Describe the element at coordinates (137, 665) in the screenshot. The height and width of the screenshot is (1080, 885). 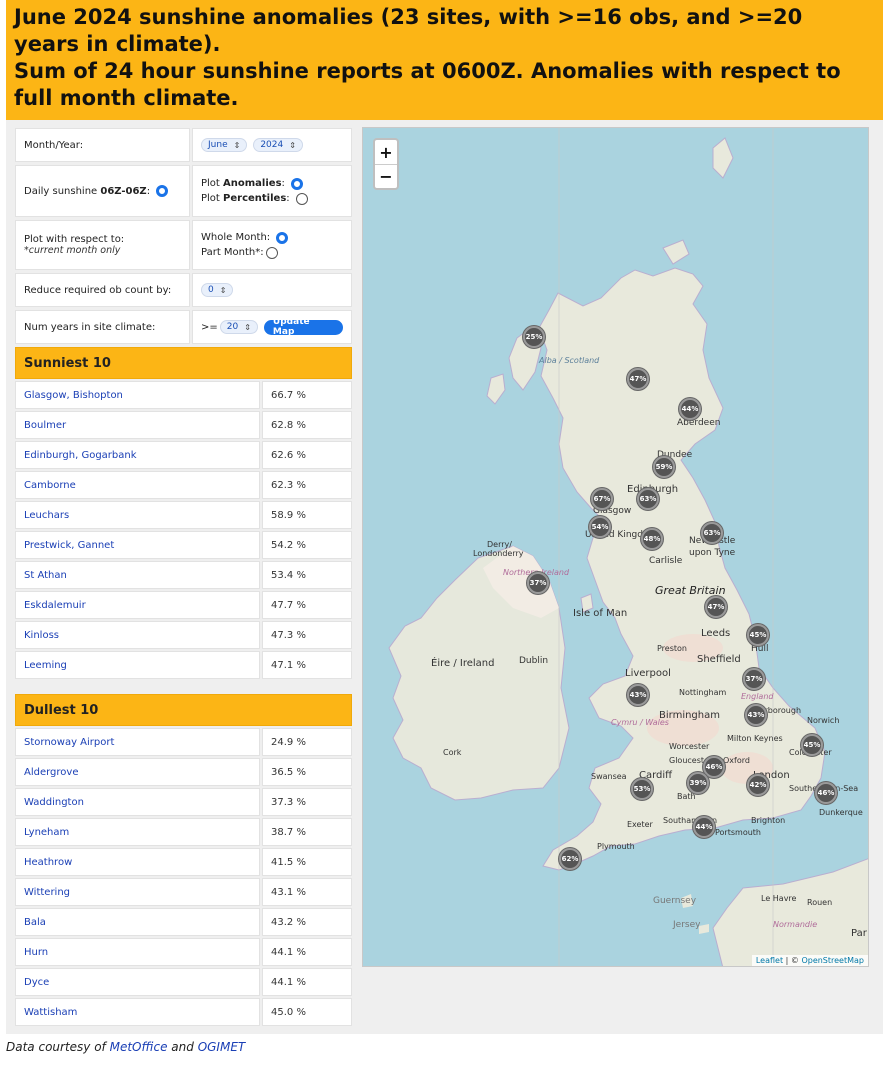
I see `site-name-link: Leeming` at that location.